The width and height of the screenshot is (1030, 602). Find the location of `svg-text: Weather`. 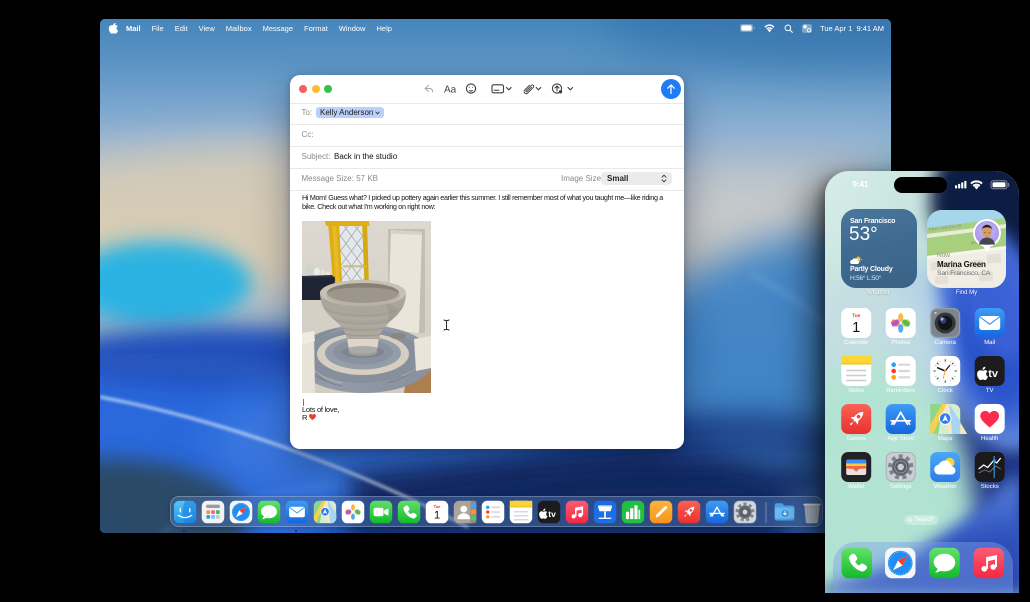

svg-text: Weather is located at coordinates (944, 486).